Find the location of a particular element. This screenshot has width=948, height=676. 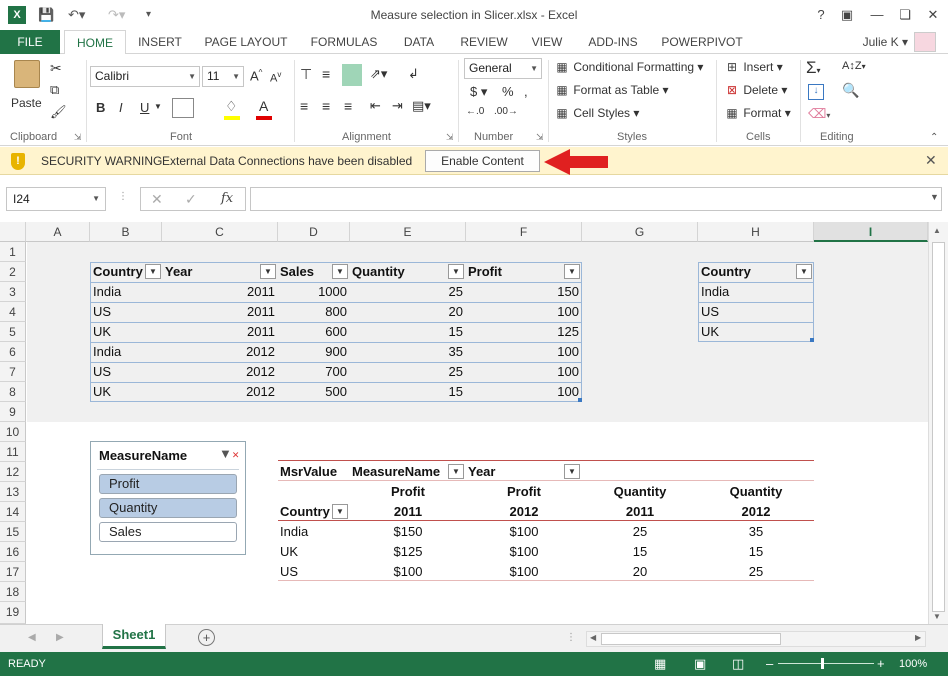

fill-color-icon: ♢ is located at coordinates (231, 106).